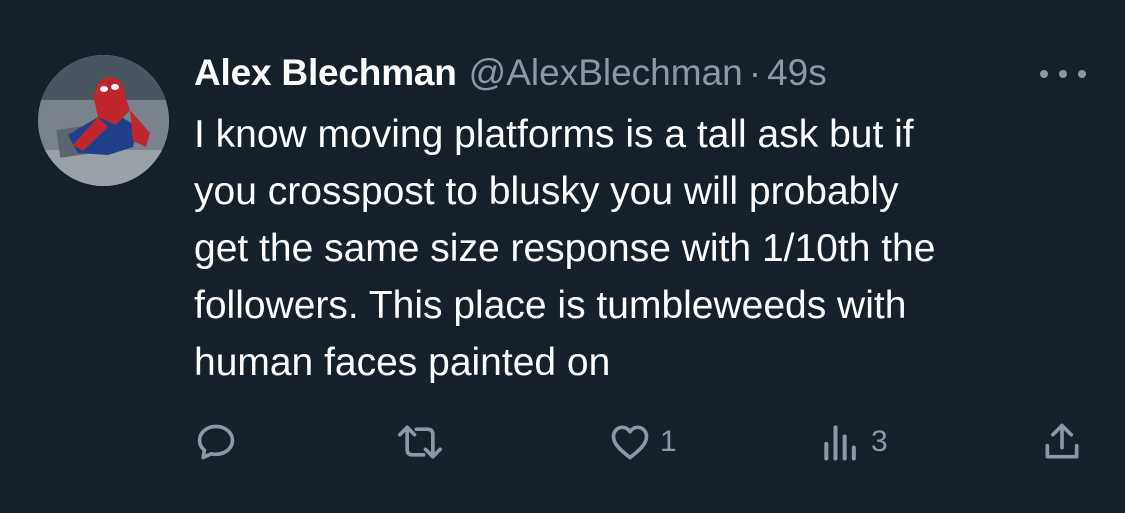  I want to click on like-button: 1, so click(642, 442).